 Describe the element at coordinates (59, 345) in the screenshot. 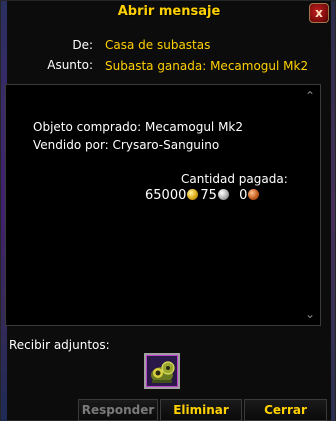

I see `attachments-label: Recibir adjuntos:` at that location.